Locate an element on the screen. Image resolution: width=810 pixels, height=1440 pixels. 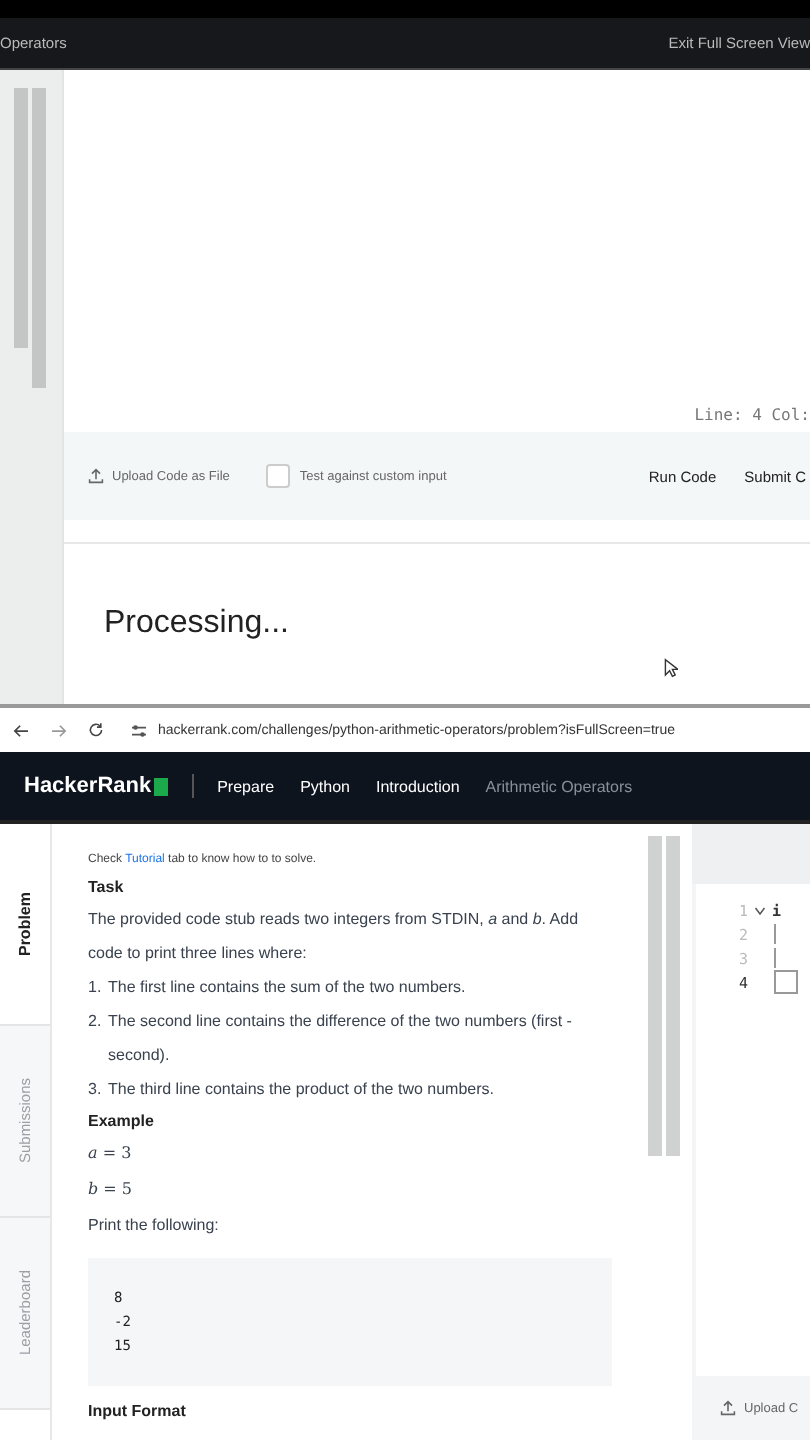
side-tab: Problem is located at coordinates (25, 923).